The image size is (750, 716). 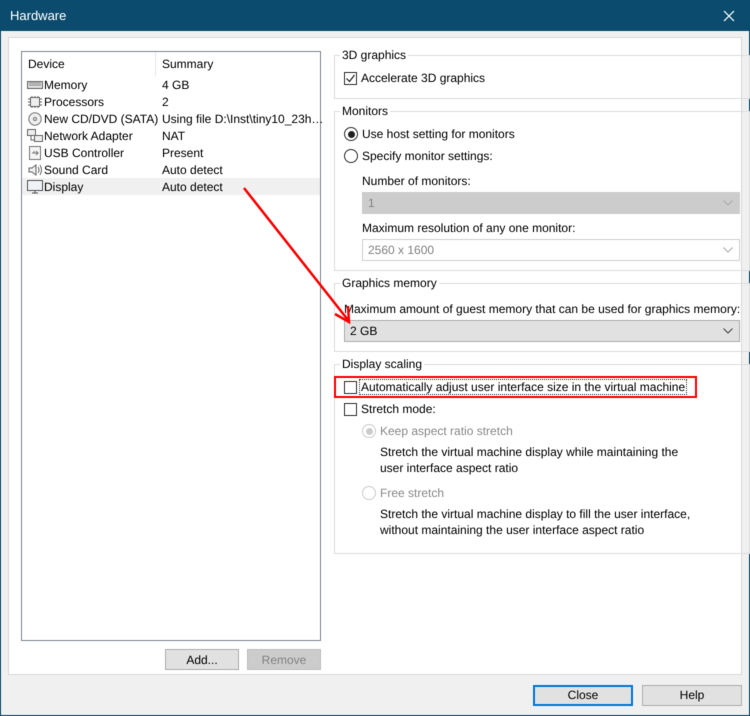 I want to click on field-label: Maximum resolution of any one monitor:, so click(x=469, y=228).